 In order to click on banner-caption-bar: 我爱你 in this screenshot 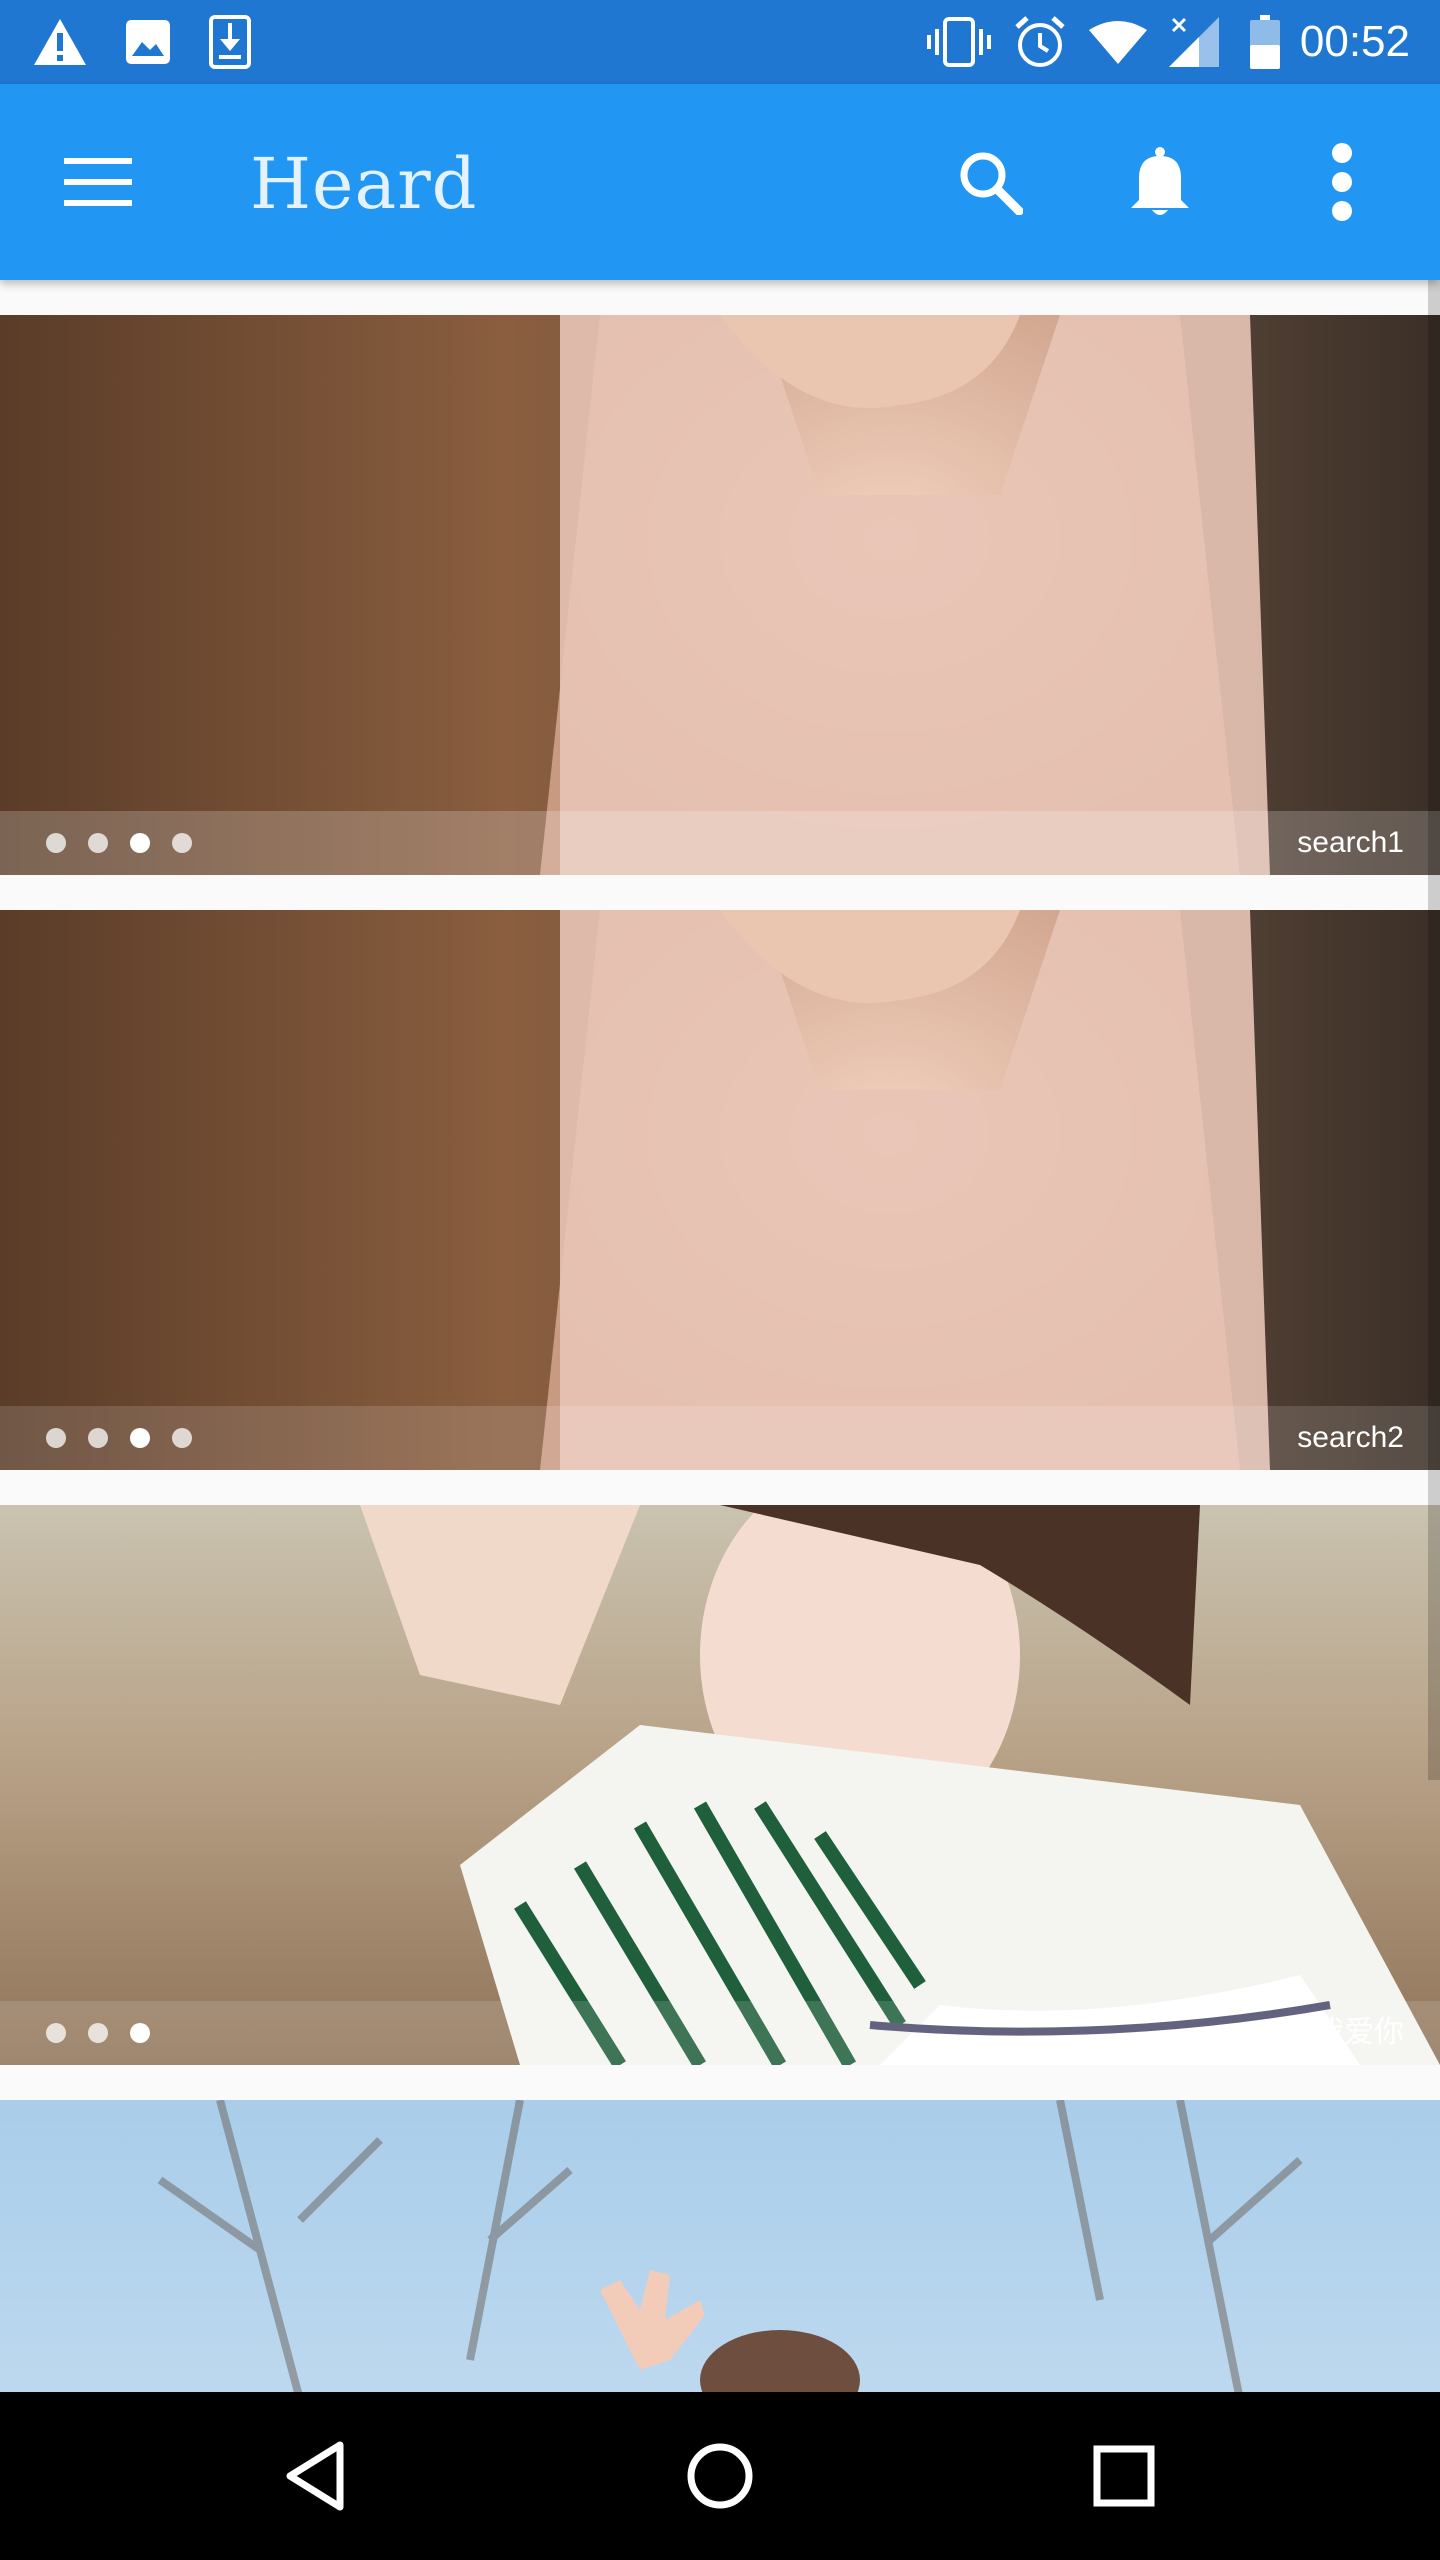, I will do `click(720, 2033)`.